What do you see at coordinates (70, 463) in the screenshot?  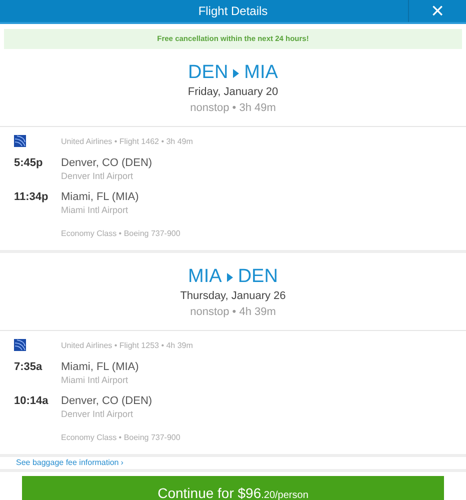 I see `baggage-fee-link: See baggage fee information ›` at bounding box center [70, 463].